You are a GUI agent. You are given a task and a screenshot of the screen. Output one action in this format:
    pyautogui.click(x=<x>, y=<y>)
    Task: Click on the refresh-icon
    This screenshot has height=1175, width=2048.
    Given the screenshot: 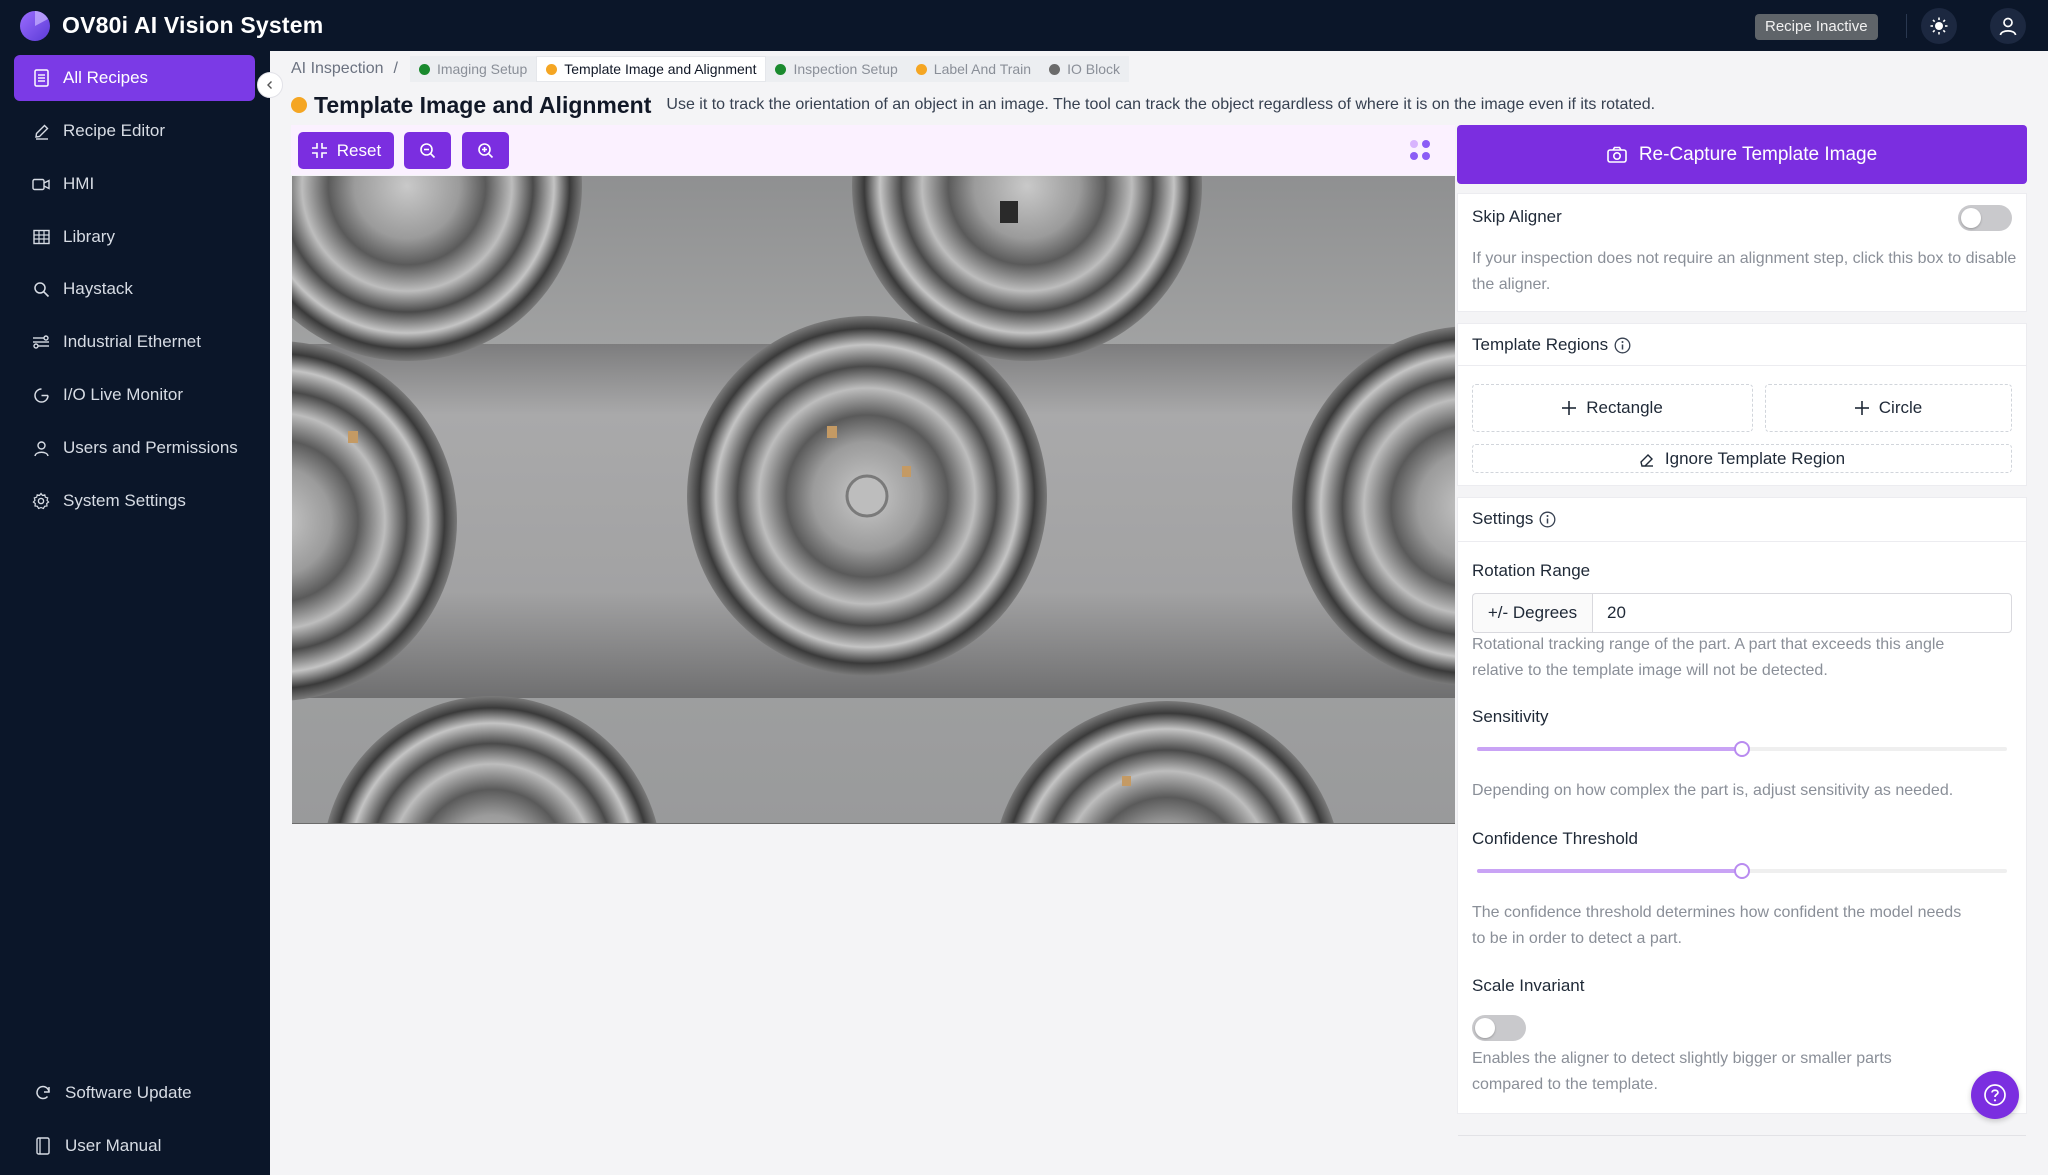 What is the action you would take?
    pyautogui.click(x=43, y=1093)
    